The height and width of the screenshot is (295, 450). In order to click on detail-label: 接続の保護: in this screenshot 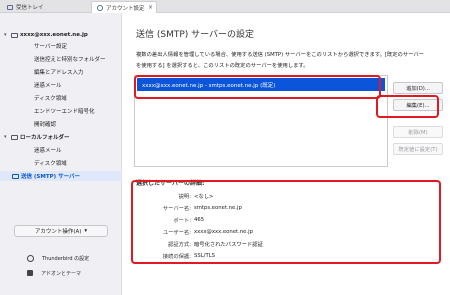, I will do `click(176, 256)`.